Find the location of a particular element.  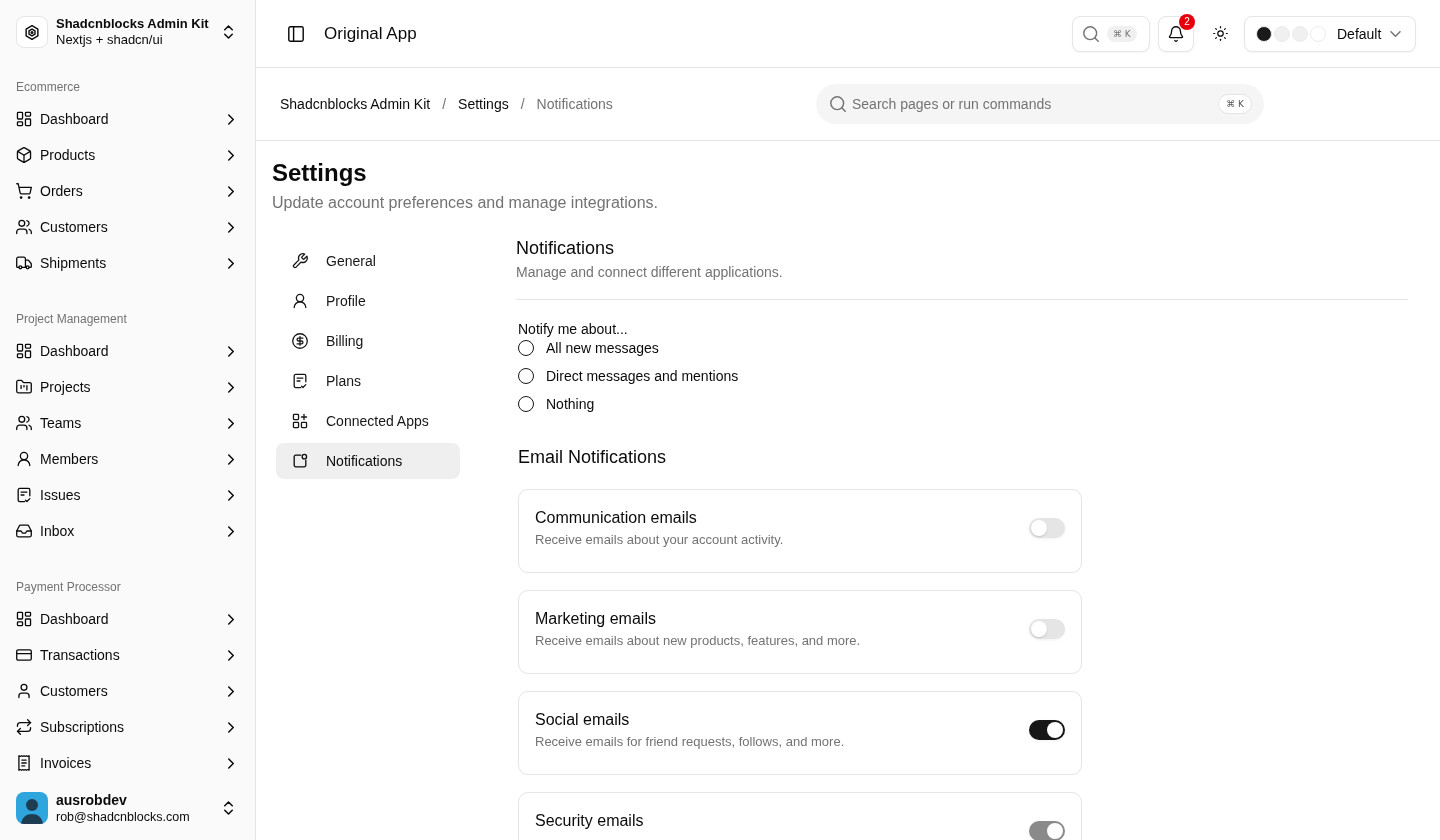

receipt-icon is located at coordinates (24, 763).